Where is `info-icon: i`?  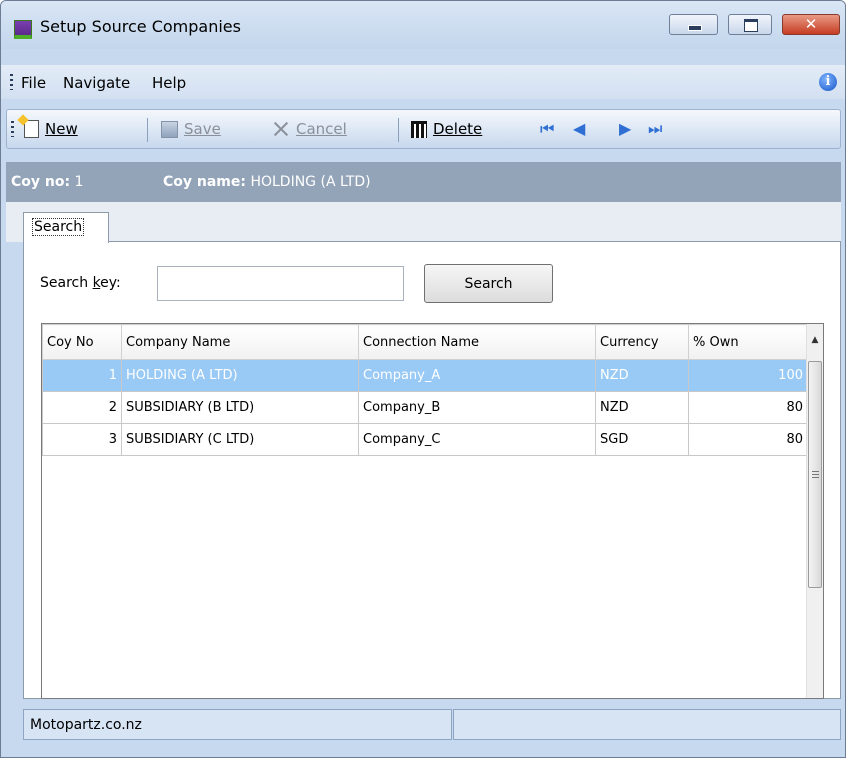 info-icon: i is located at coordinates (828, 82).